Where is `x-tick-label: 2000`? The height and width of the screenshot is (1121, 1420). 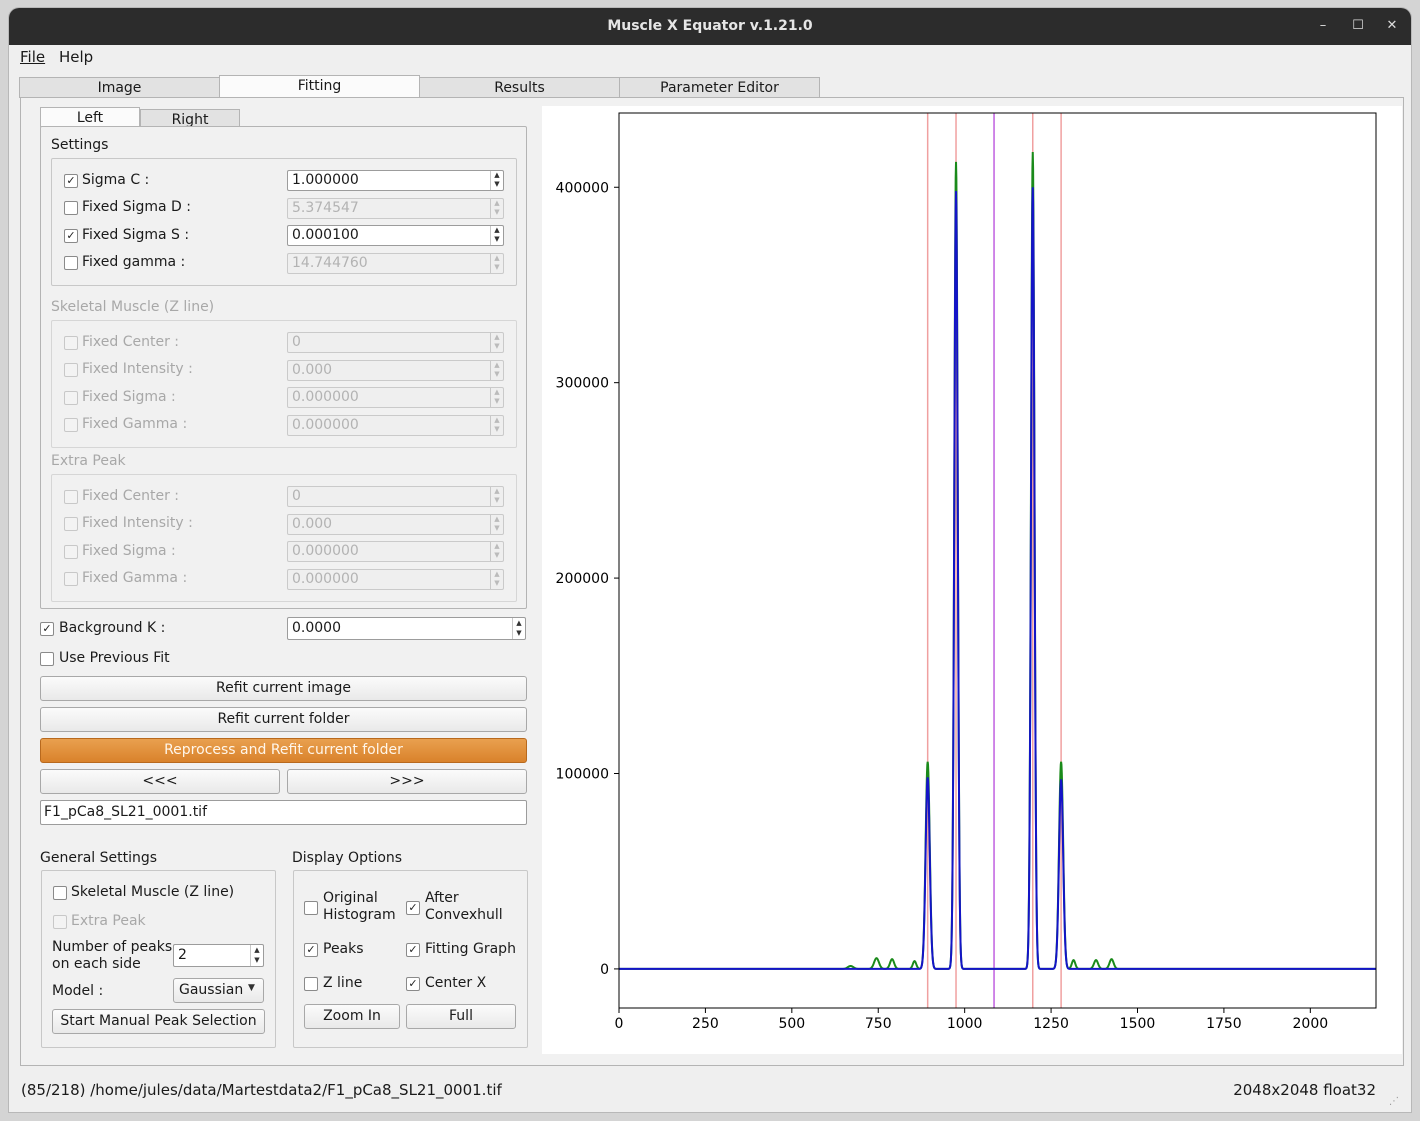
x-tick-label: 2000 is located at coordinates (1311, 1024).